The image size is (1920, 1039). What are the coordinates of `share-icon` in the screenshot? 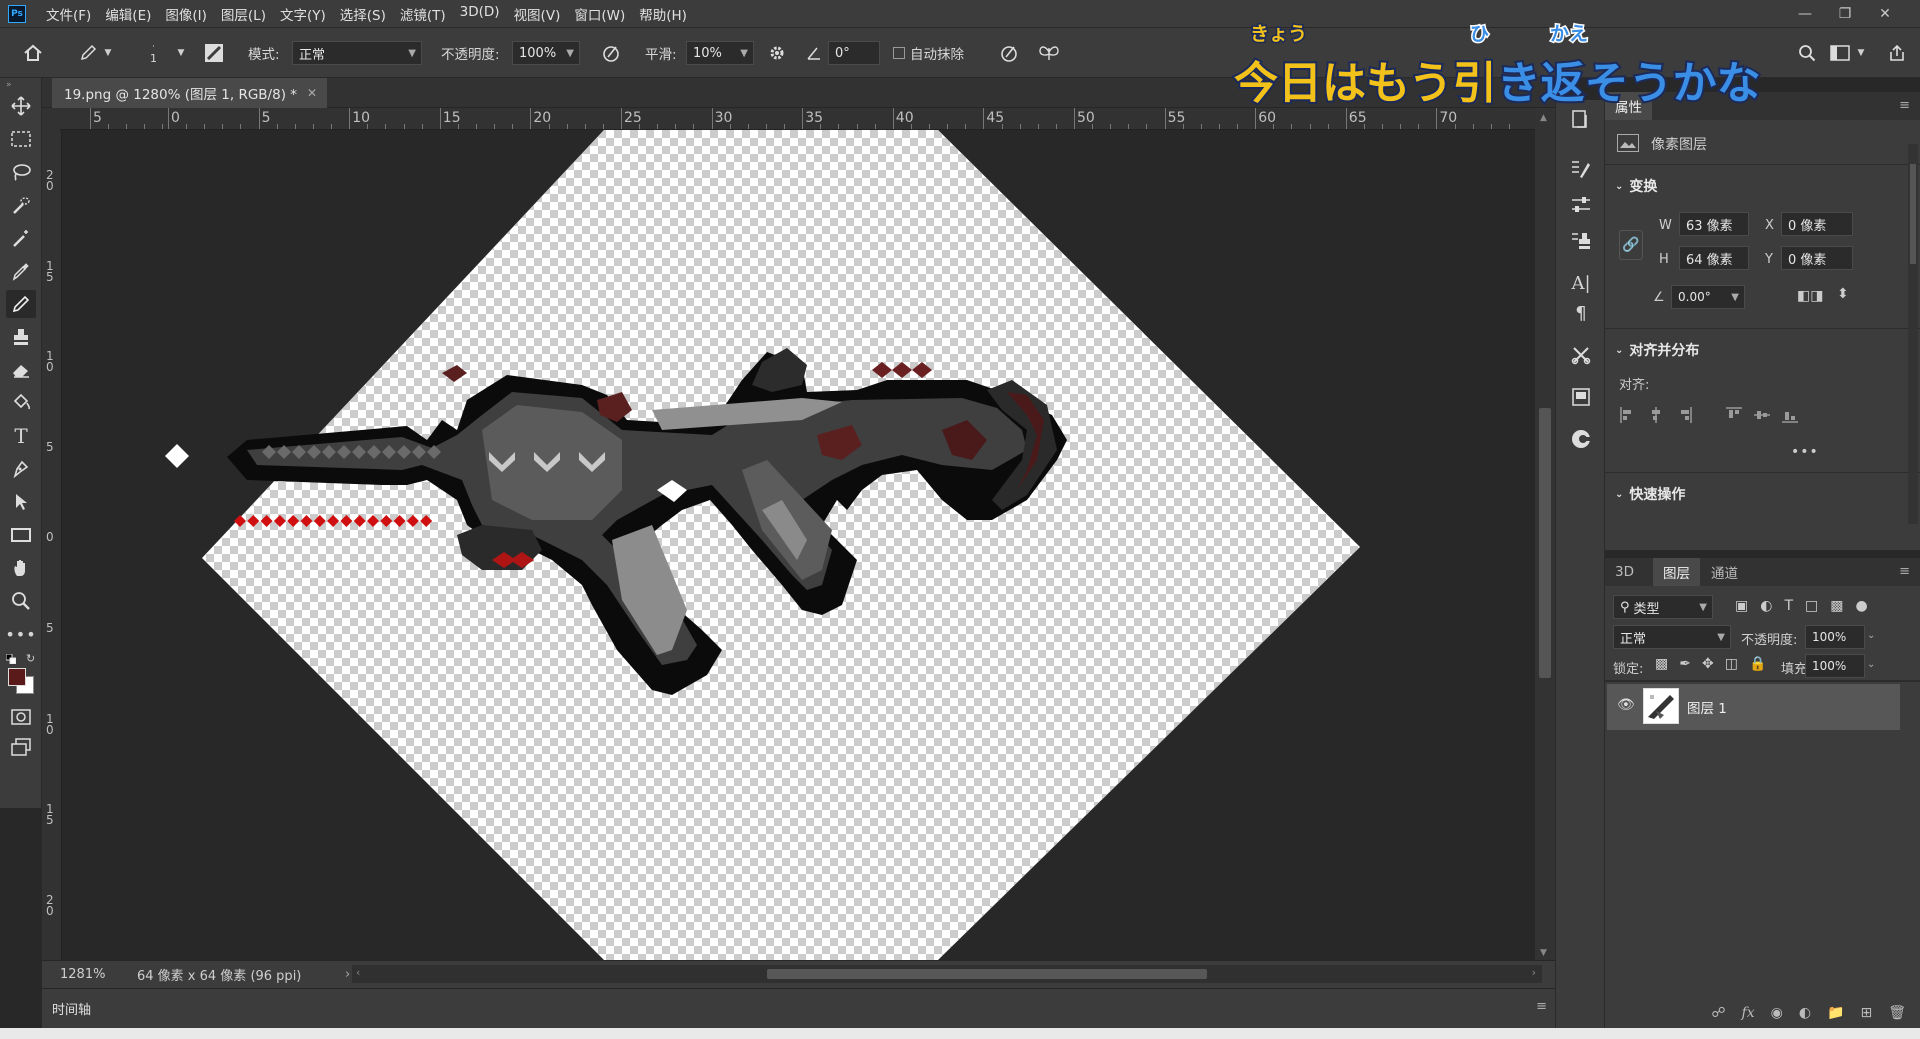 It's located at (1897, 53).